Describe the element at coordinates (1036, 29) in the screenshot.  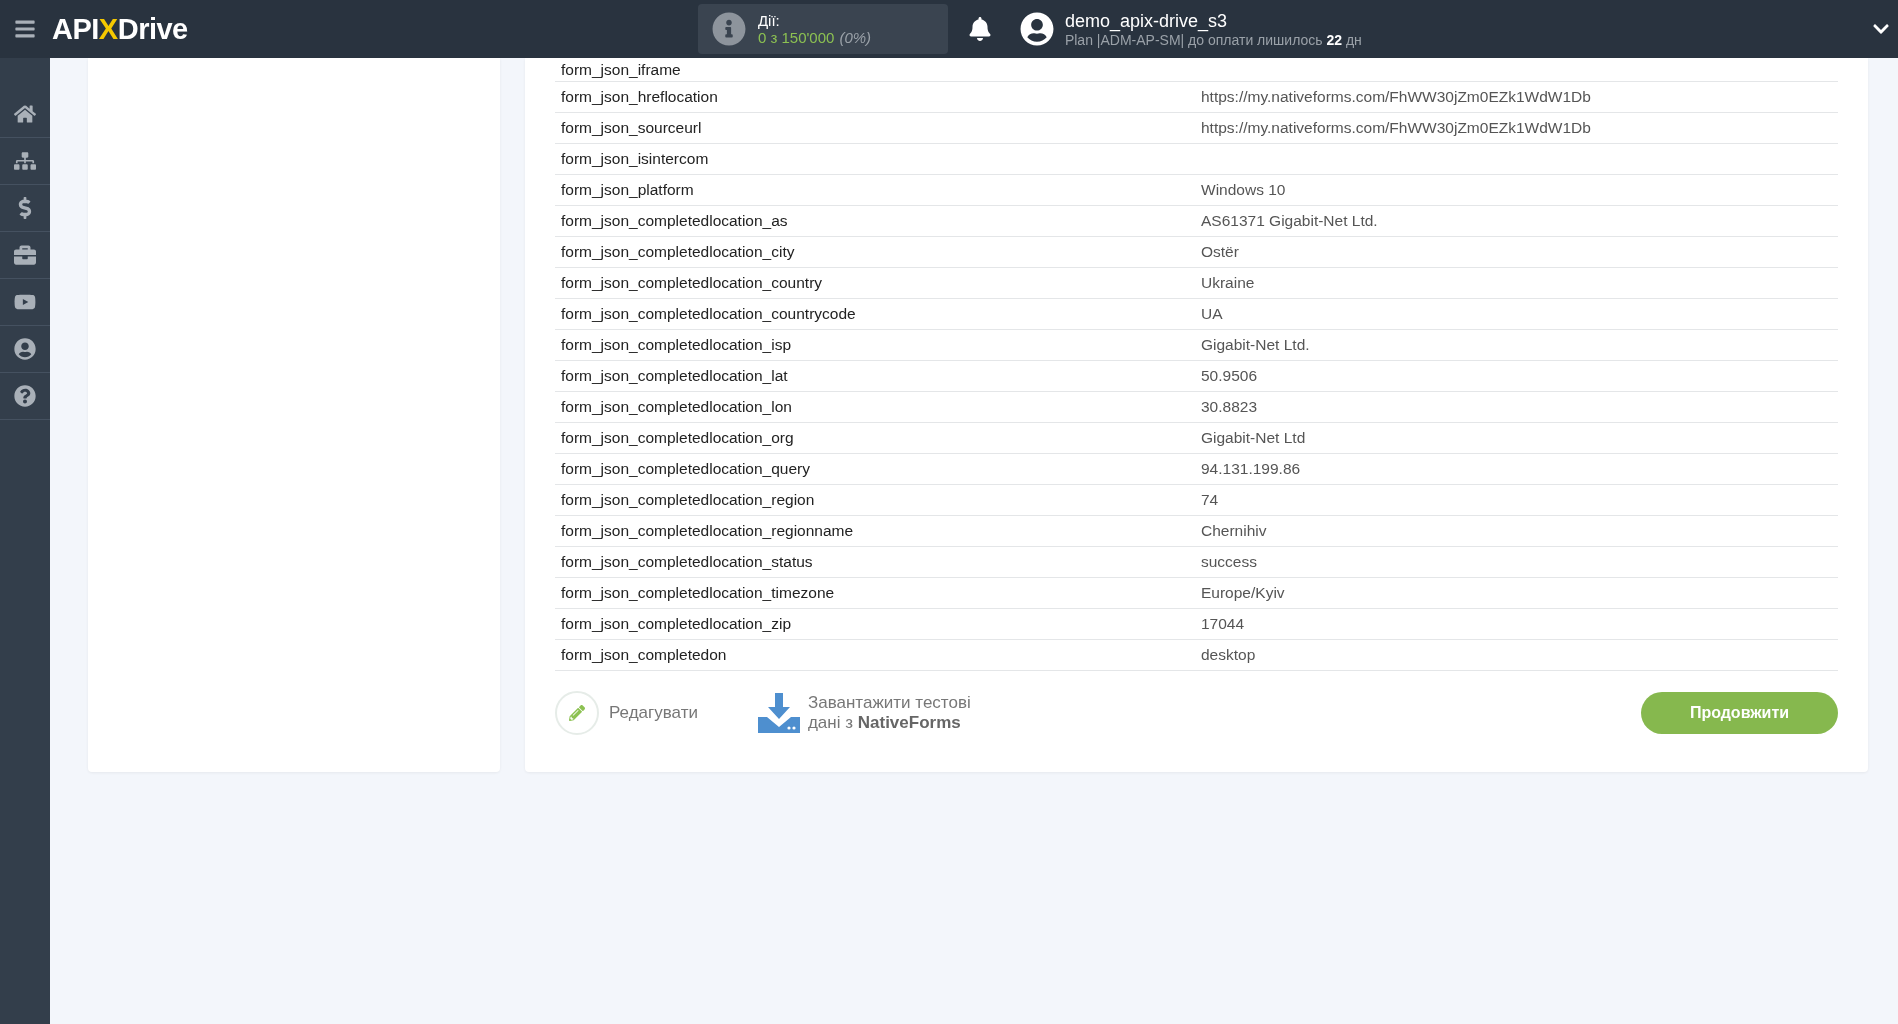
I see `avatar-icon` at that location.